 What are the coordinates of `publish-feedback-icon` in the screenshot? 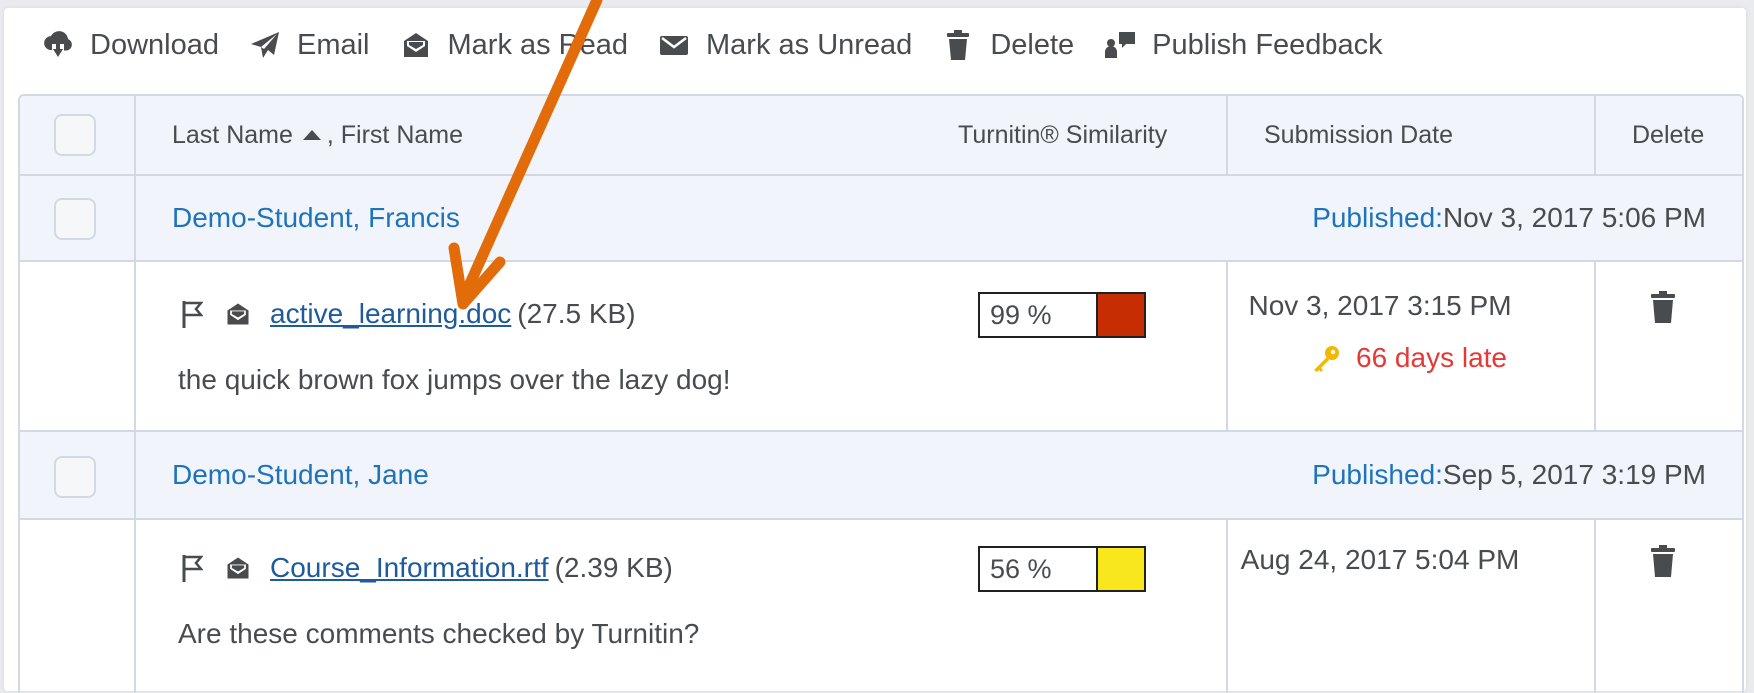 It's located at (1120, 45).